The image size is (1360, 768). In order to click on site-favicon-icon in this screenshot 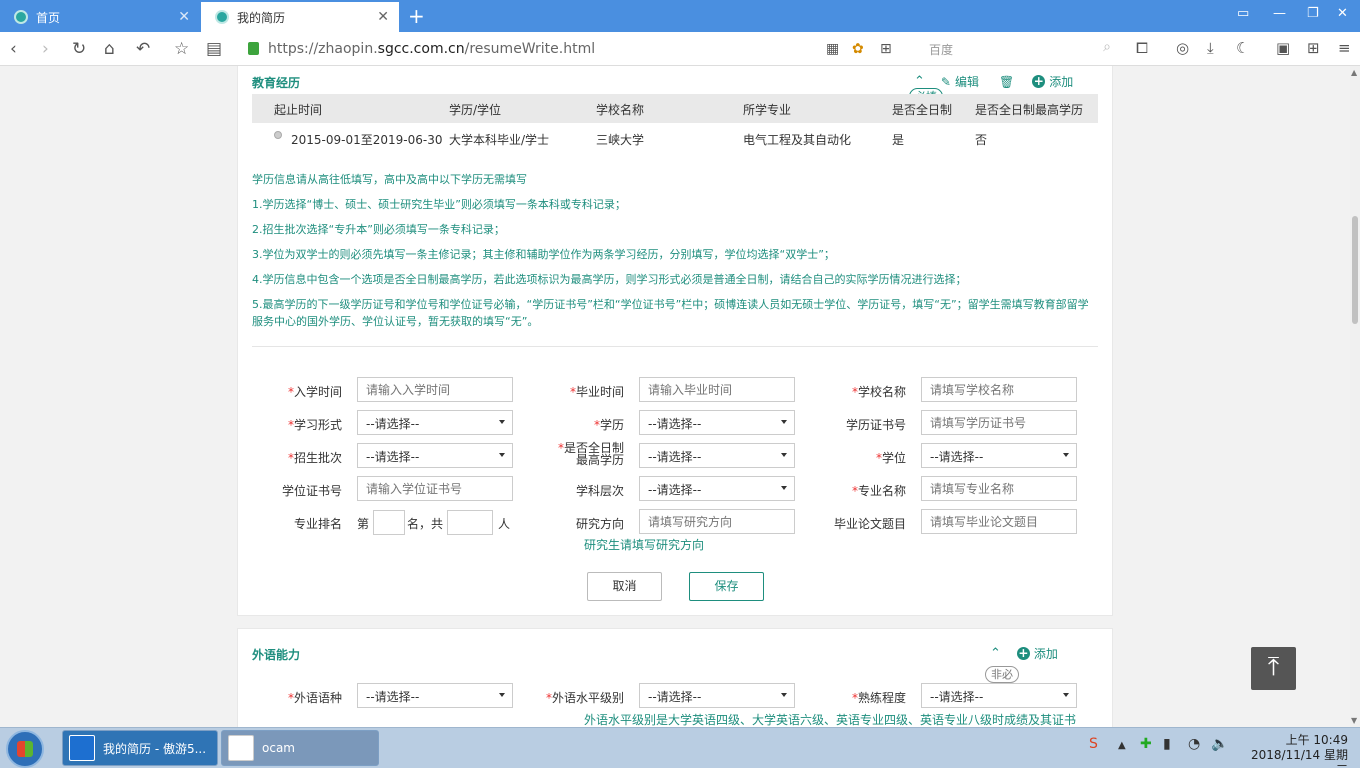, I will do `click(222, 17)`.